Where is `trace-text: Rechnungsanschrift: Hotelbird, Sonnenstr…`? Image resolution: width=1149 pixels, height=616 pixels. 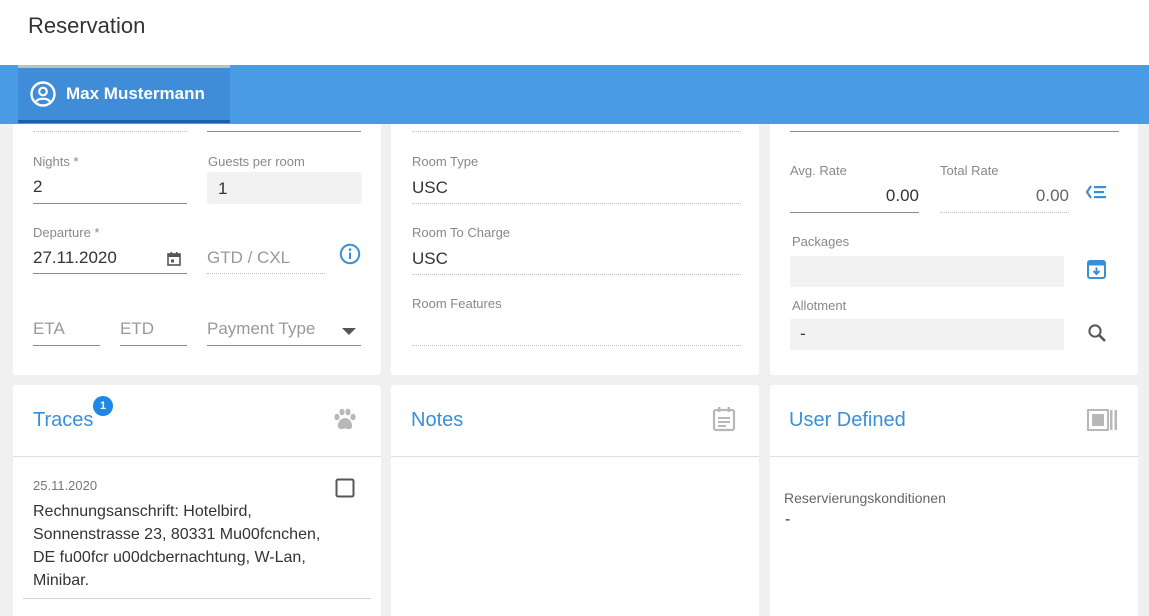
trace-text: Rechnungsanschrift: Hotelbird, Sonnenstr… is located at coordinates (198, 546).